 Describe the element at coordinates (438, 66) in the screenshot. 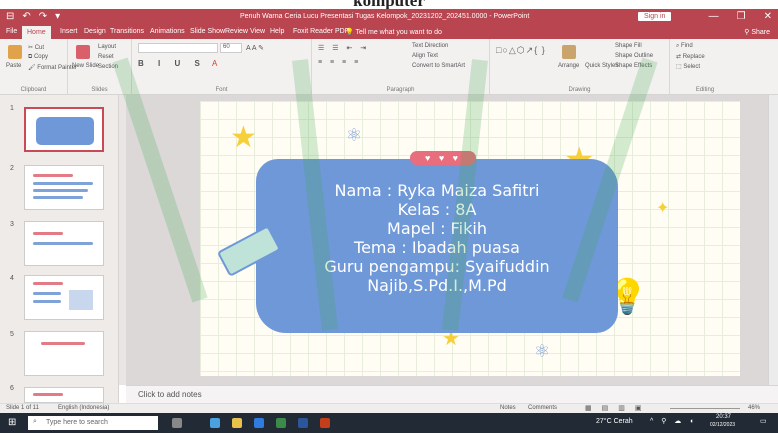

I see `smartart-button: Convert to SmartArt` at that location.